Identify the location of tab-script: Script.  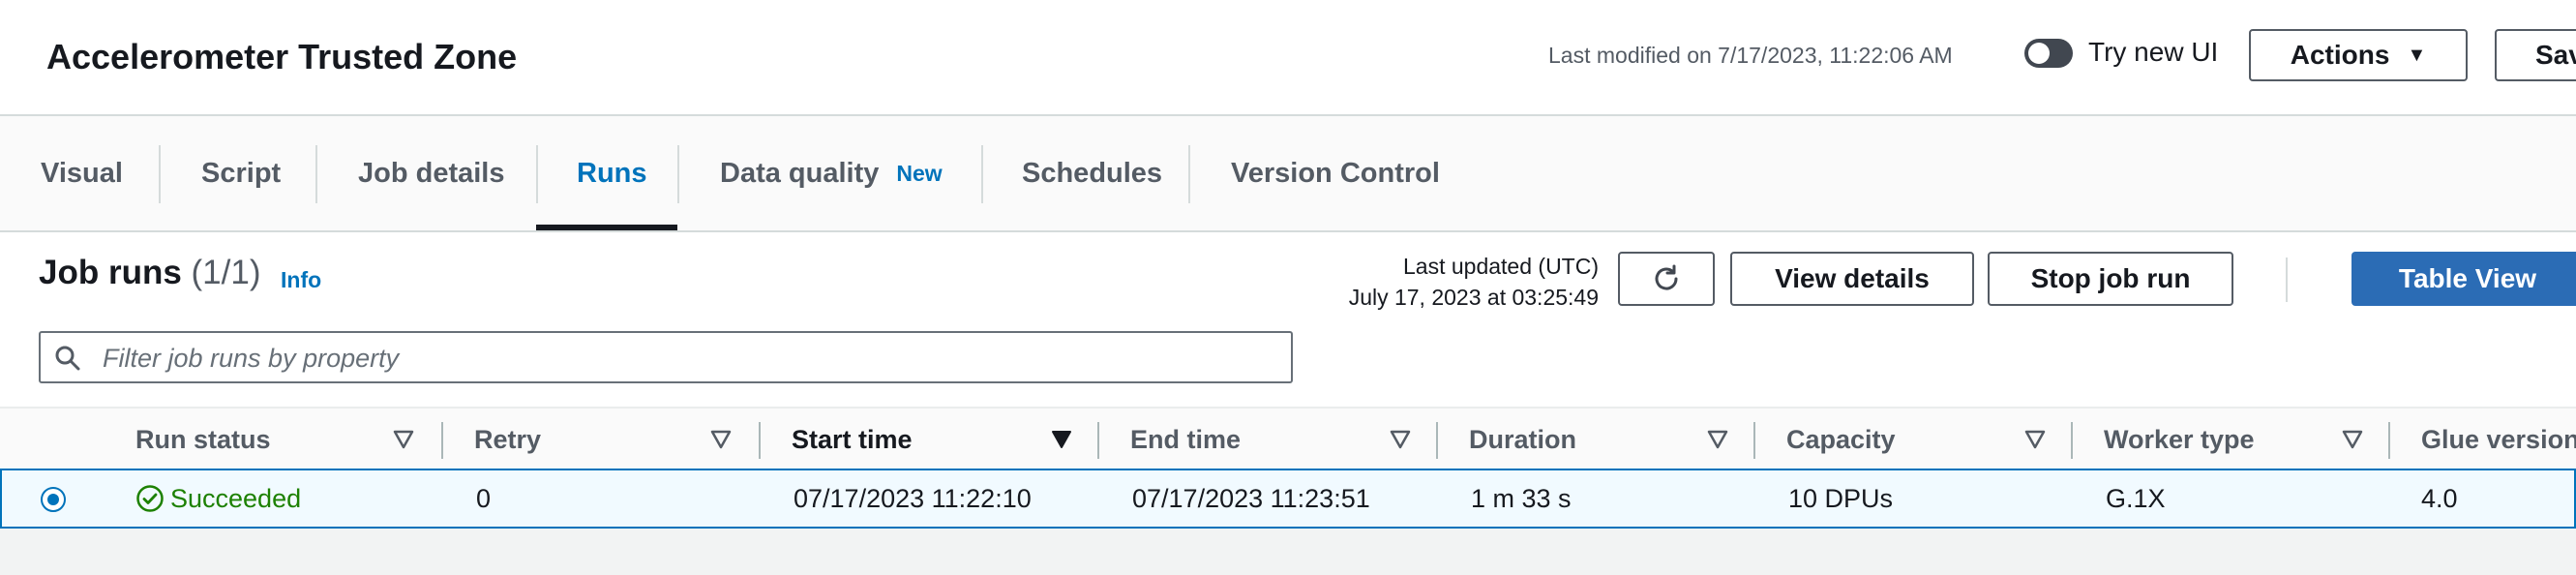
(241, 173).